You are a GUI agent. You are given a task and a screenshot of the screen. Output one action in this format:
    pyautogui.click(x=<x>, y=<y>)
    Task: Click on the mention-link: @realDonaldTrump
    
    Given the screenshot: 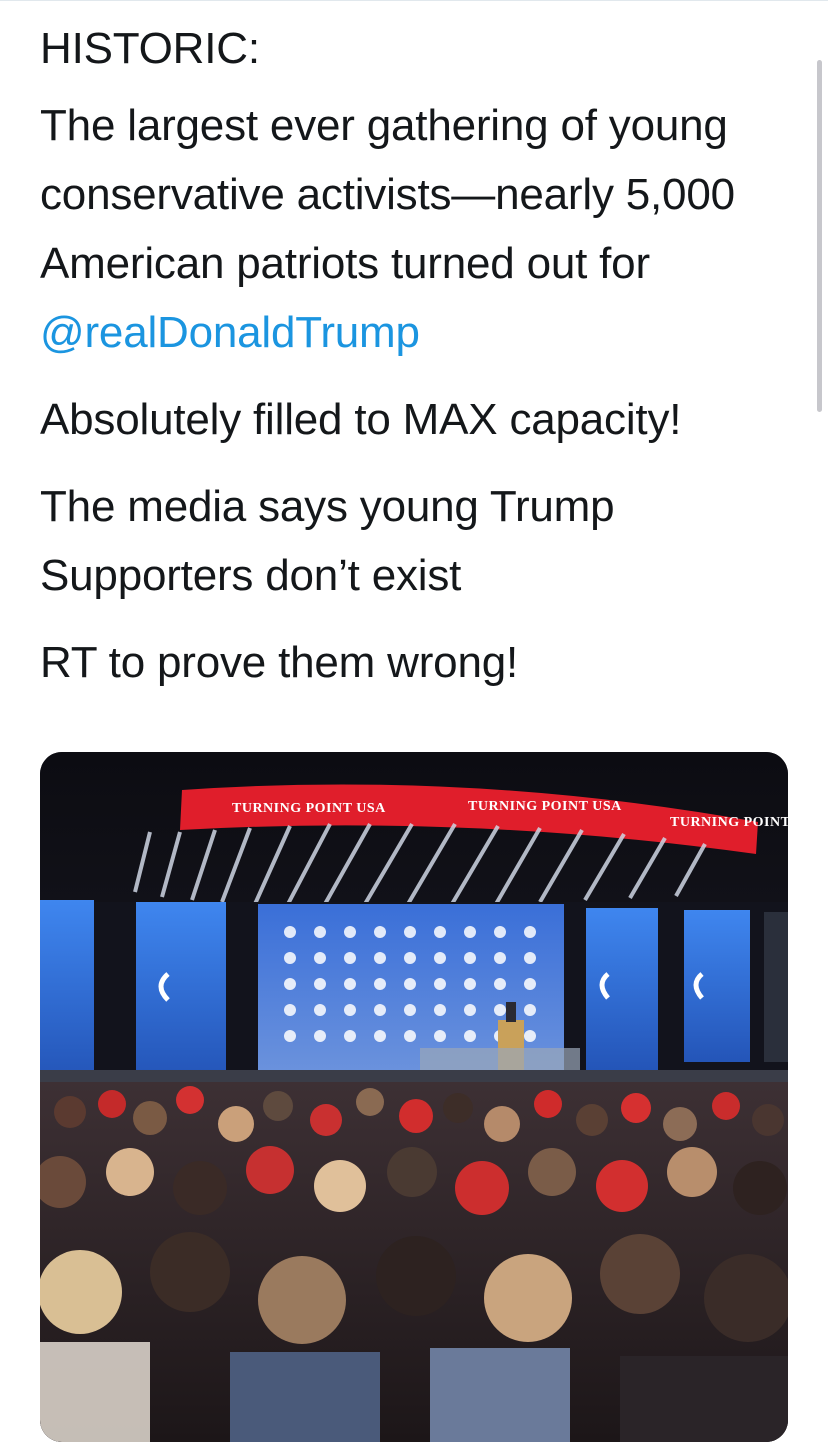 What is the action you would take?
    pyautogui.click(x=230, y=332)
    